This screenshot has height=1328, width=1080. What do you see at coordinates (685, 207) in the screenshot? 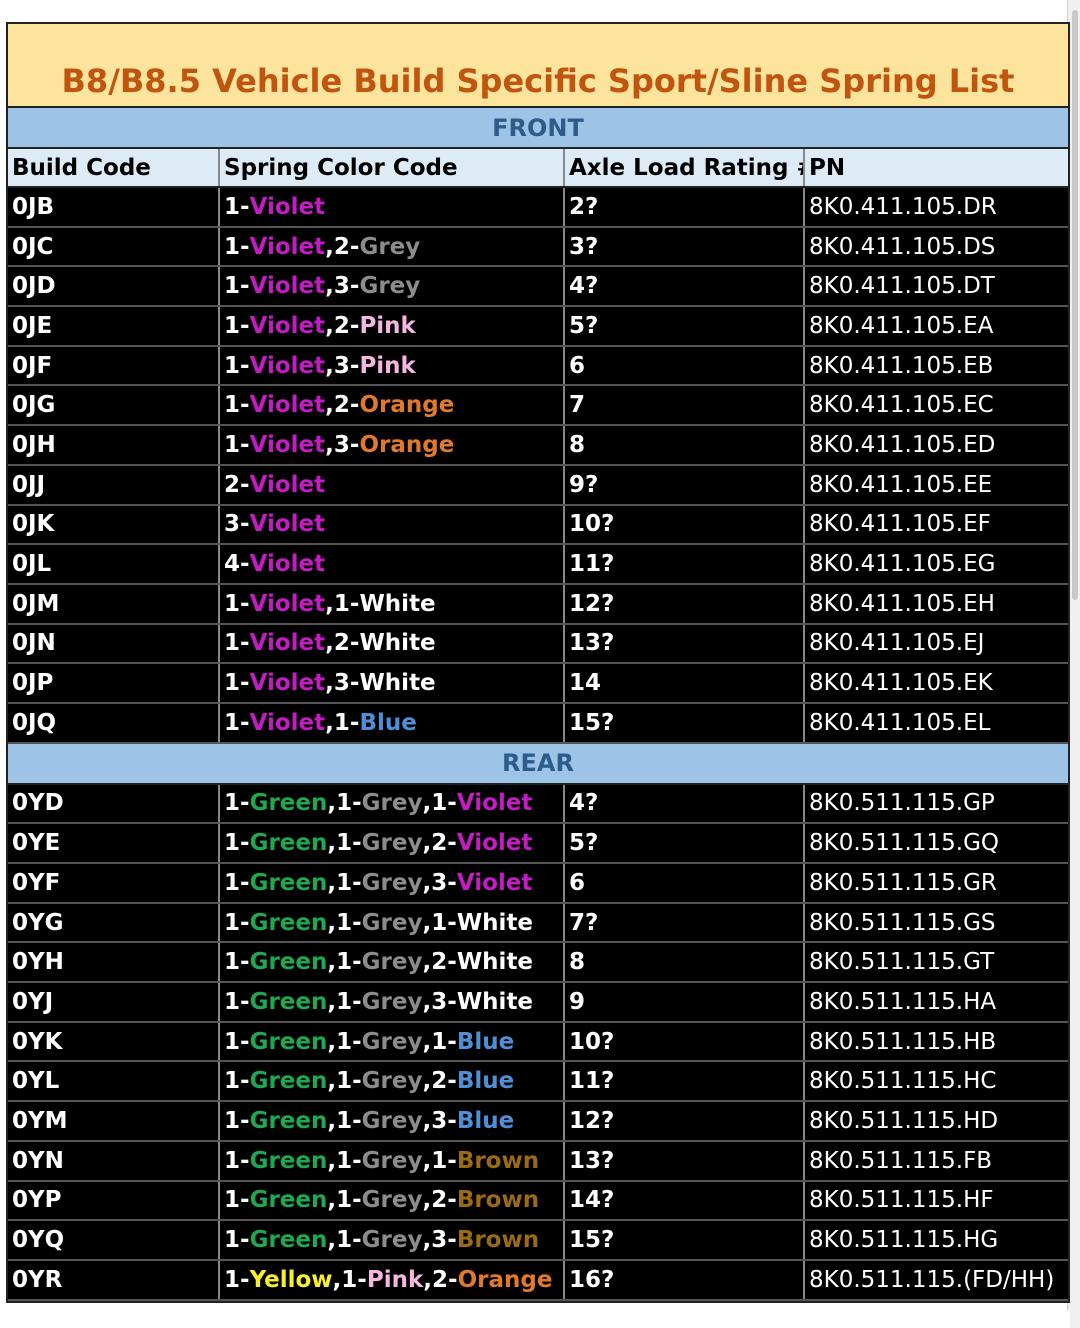
I see `axle-load-rating-cell: 2?` at bounding box center [685, 207].